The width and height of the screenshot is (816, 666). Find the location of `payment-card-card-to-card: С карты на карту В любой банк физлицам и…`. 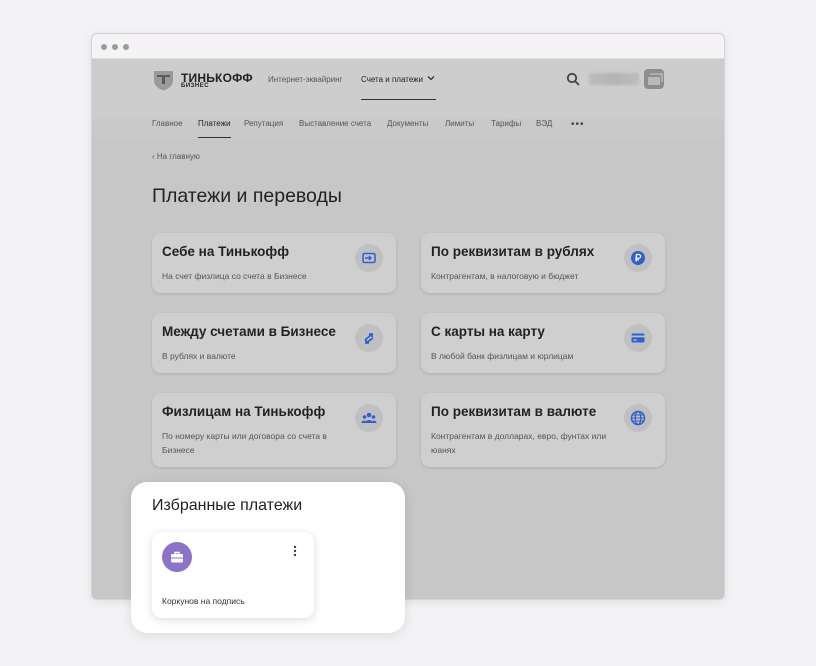

payment-card-card-to-card: С карты на карту В любой банк физлицам и… is located at coordinates (543, 343).